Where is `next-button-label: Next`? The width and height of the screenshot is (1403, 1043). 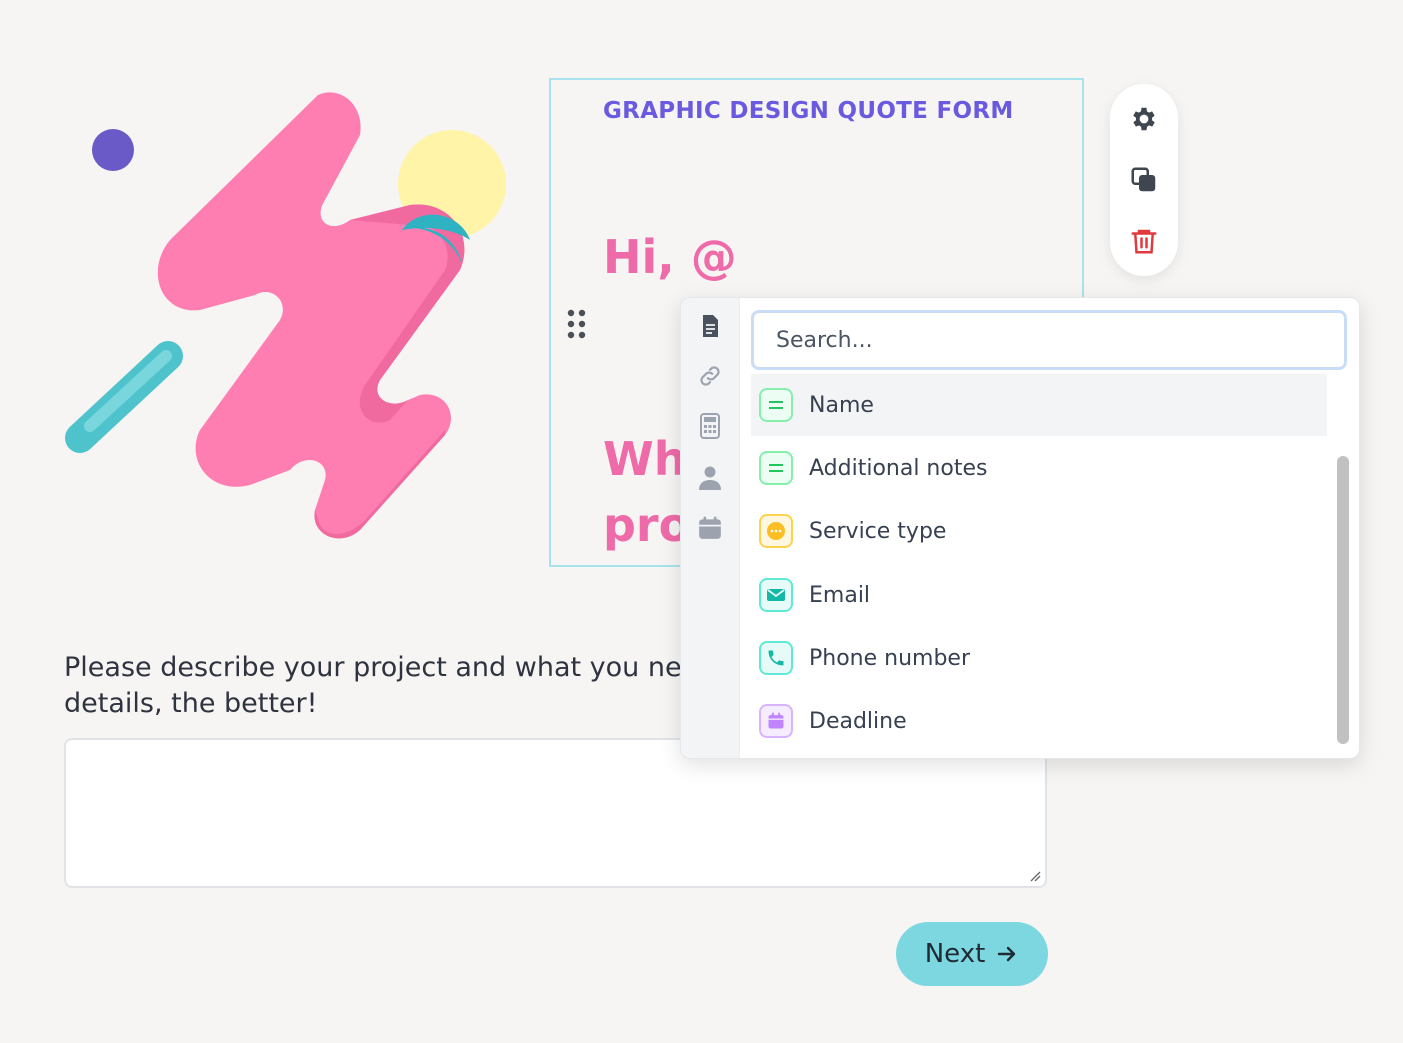 next-button-label: Next is located at coordinates (955, 954).